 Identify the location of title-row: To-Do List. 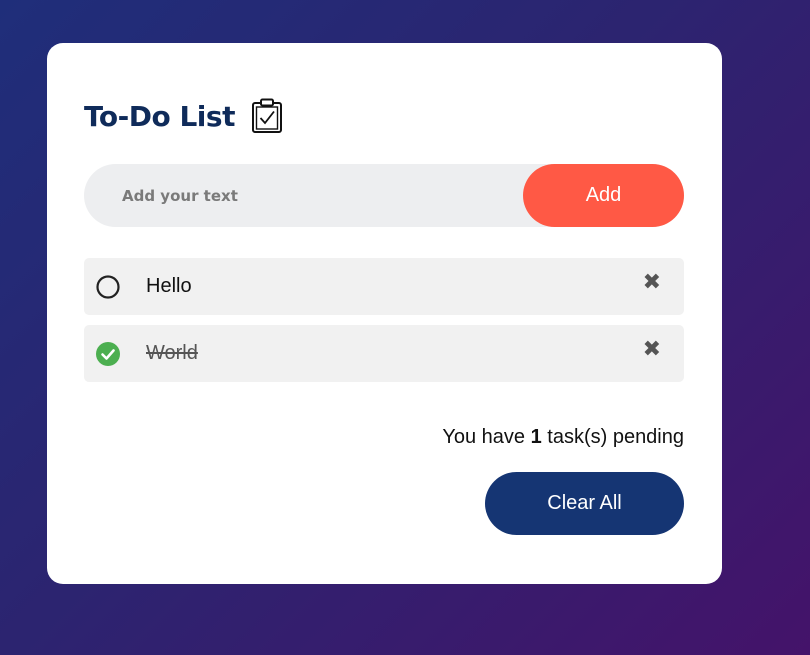
(183, 116).